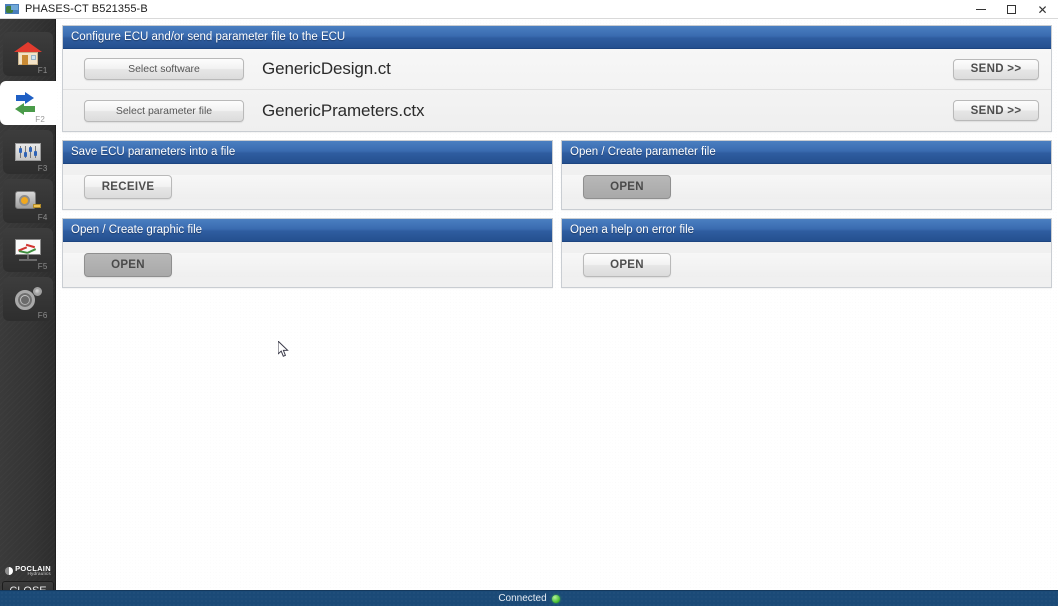 Image resolution: width=1058 pixels, height=606 pixels. What do you see at coordinates (627, 187) in the screenshot?
I see `open-parameter-file-button: OPEN` at bounding box center [627, 187].